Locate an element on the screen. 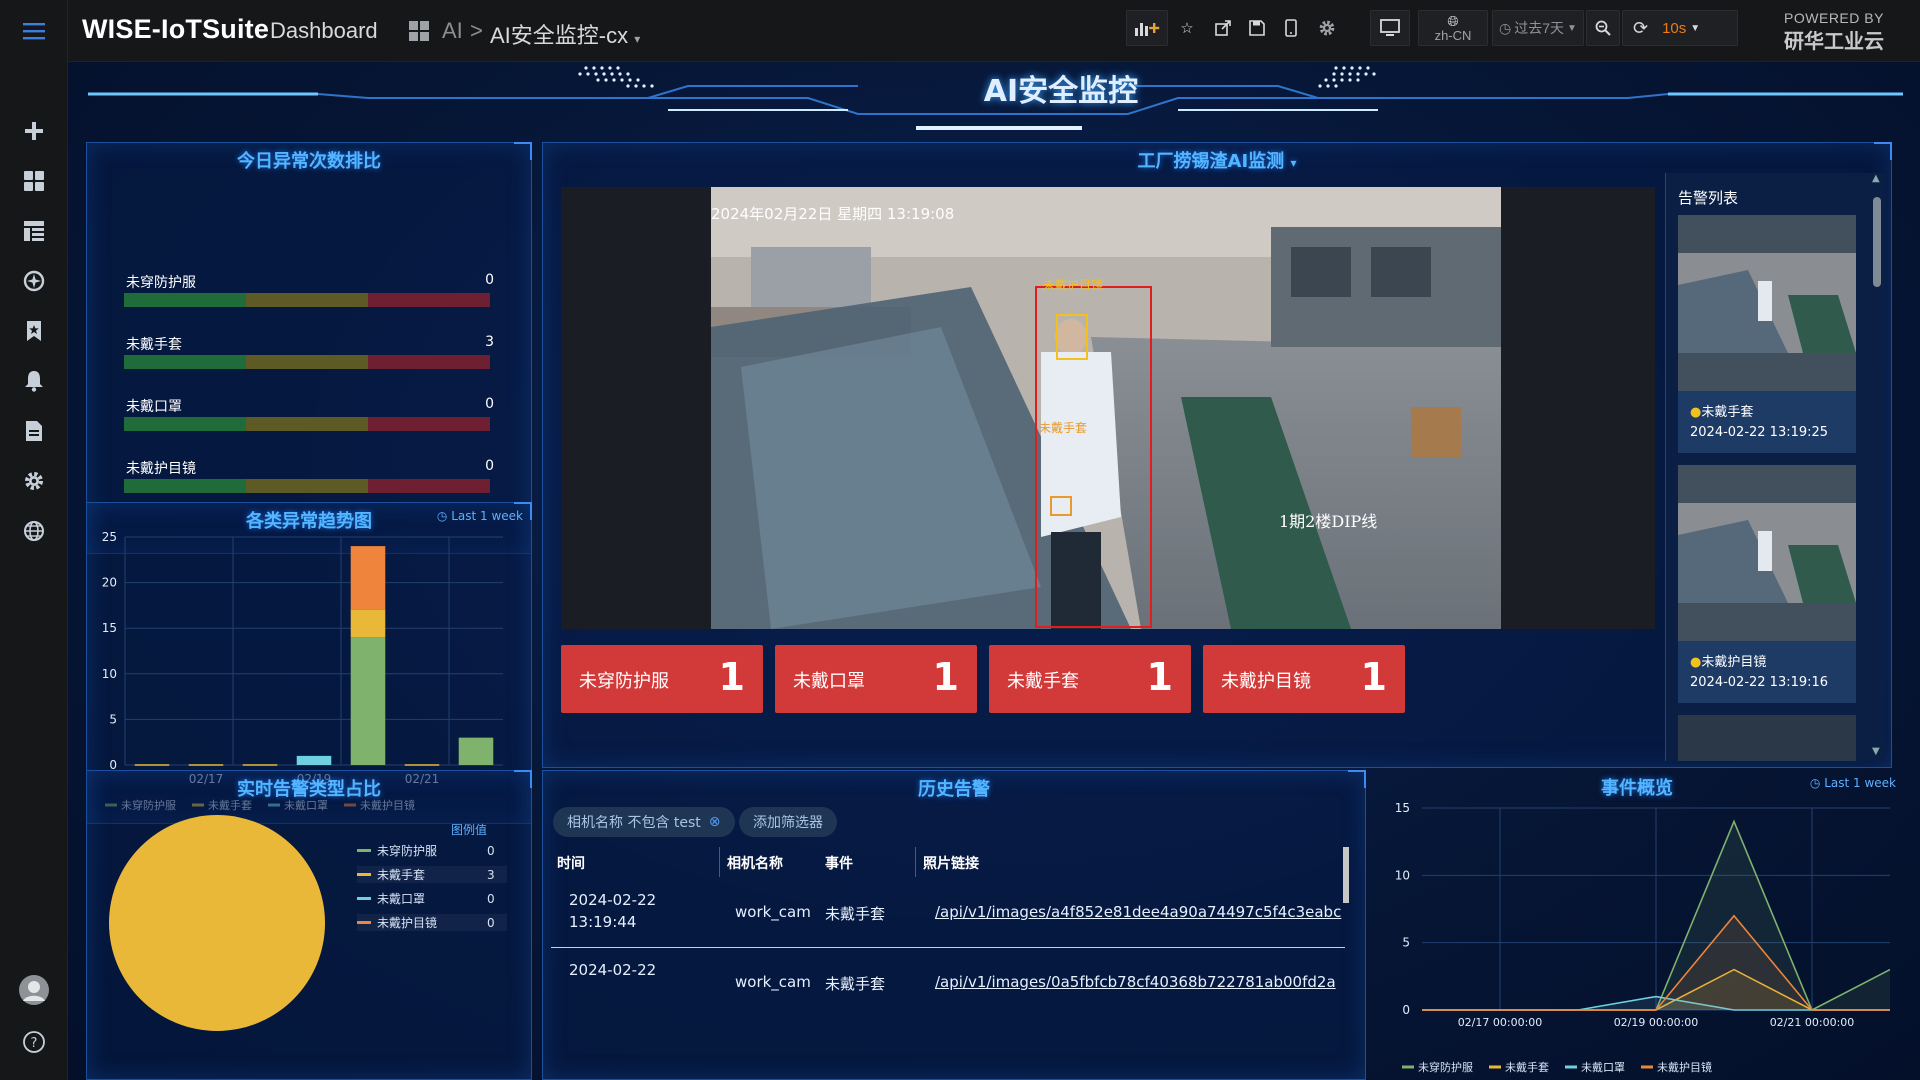 This screenshot has height=1080, width=1920. camera-caption-overlay: 1期2楼DIP线 is located at coordinates (1328, 521).